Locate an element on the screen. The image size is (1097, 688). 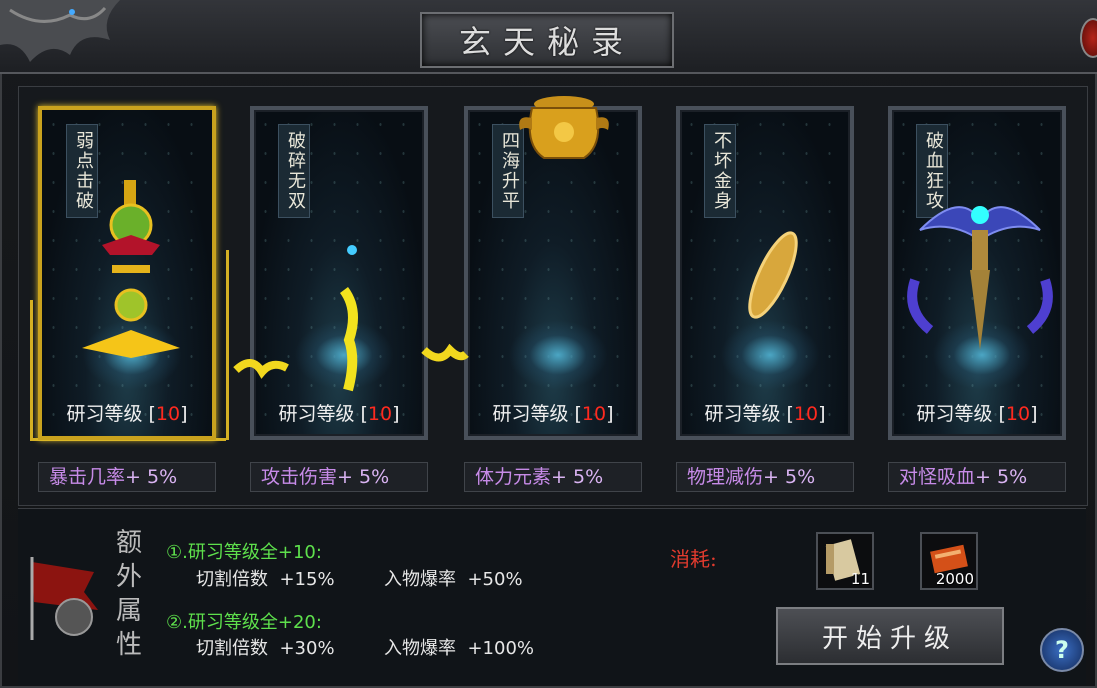
stat-stamina: 体力元素+ 5% is located at coordinates (553, 477).